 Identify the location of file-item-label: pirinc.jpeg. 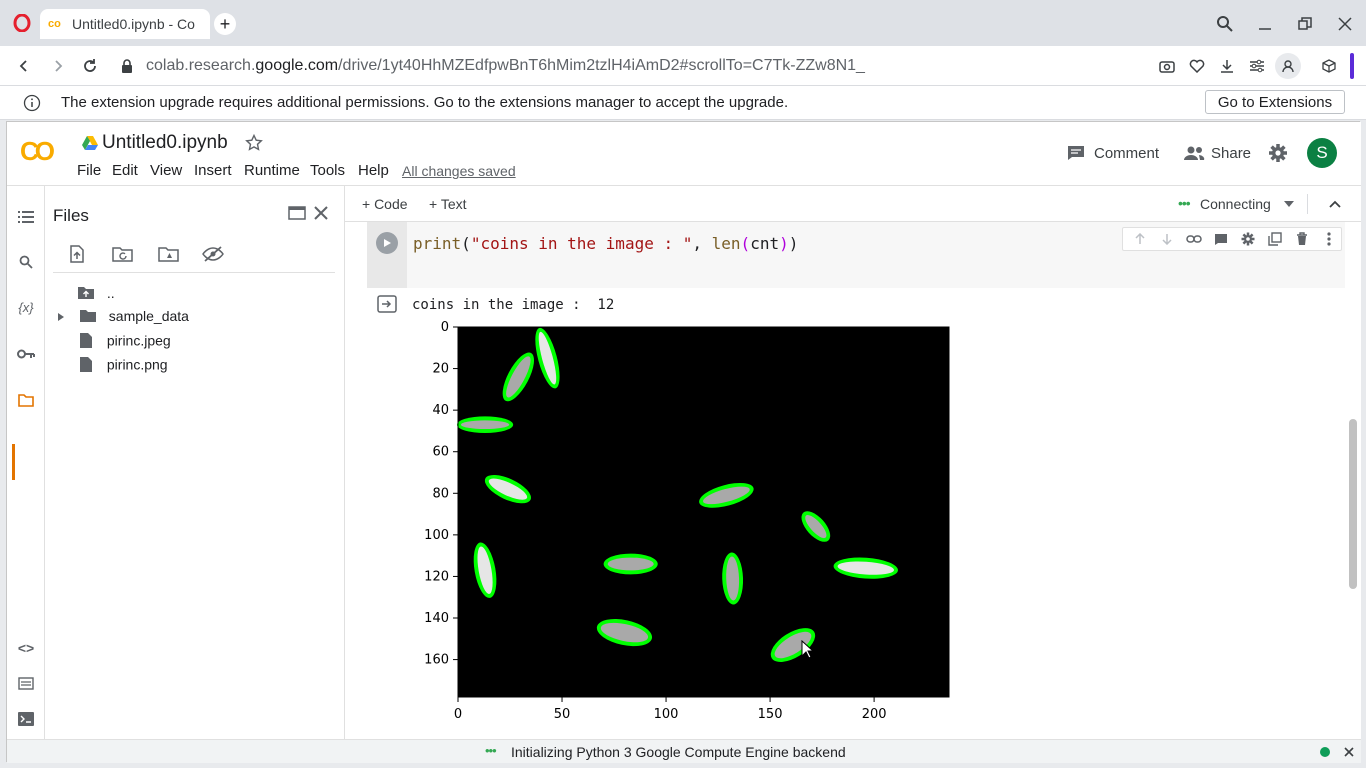
(138, 340).